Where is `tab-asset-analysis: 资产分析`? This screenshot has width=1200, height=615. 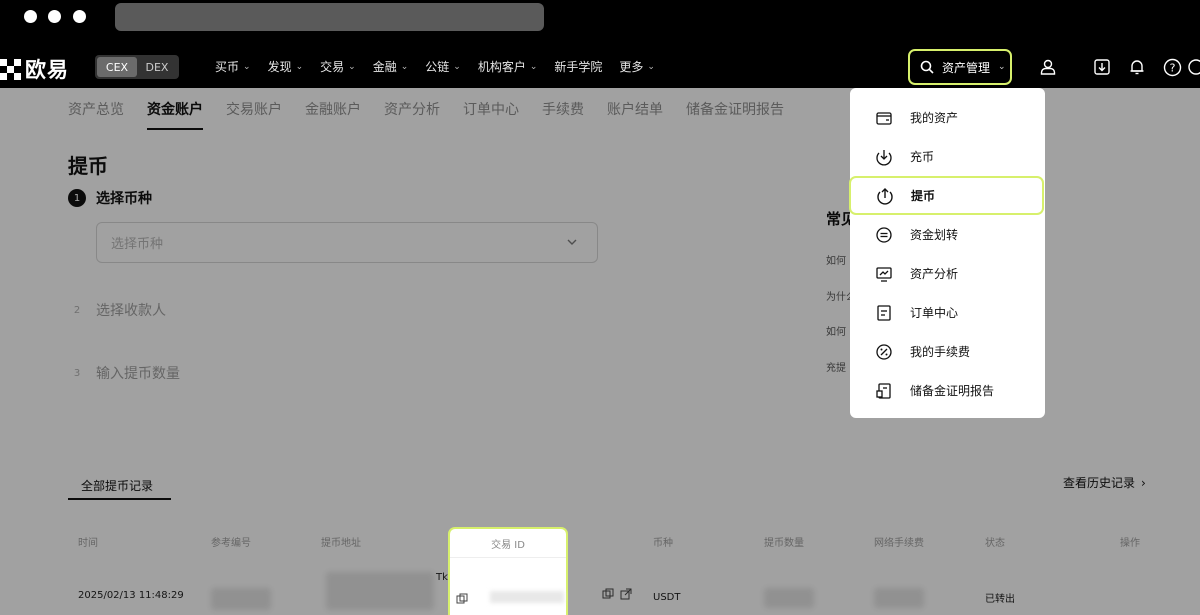 tab-asset-analysis: 资产分析 is located at coordinates (412, 109).